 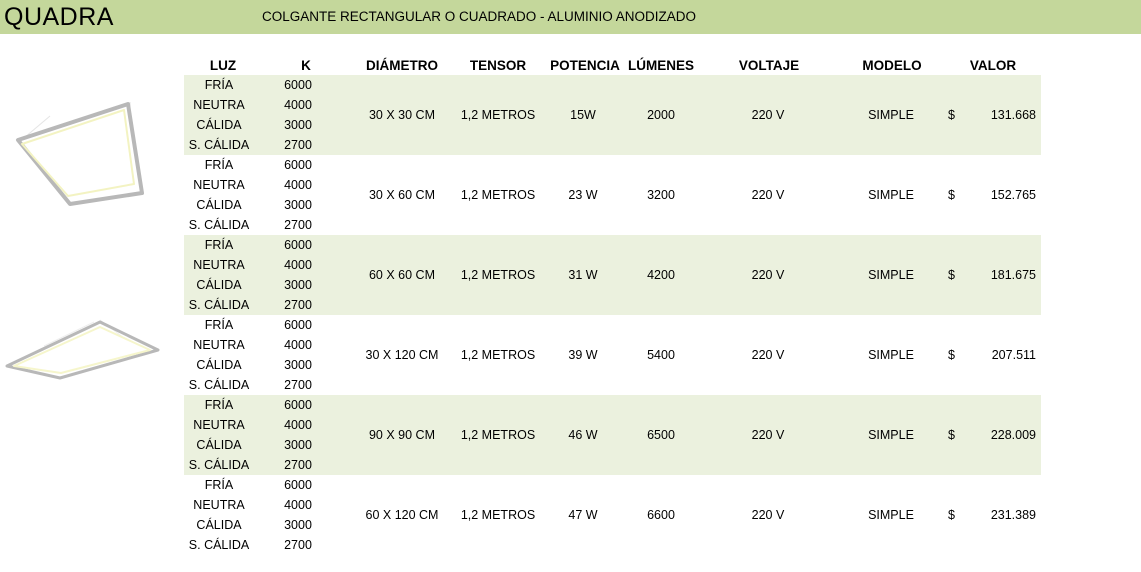 What do you see at coordinates (306, 65) in the screenshot?
I see `column-header-k: K` at bounding box center [306, 65].